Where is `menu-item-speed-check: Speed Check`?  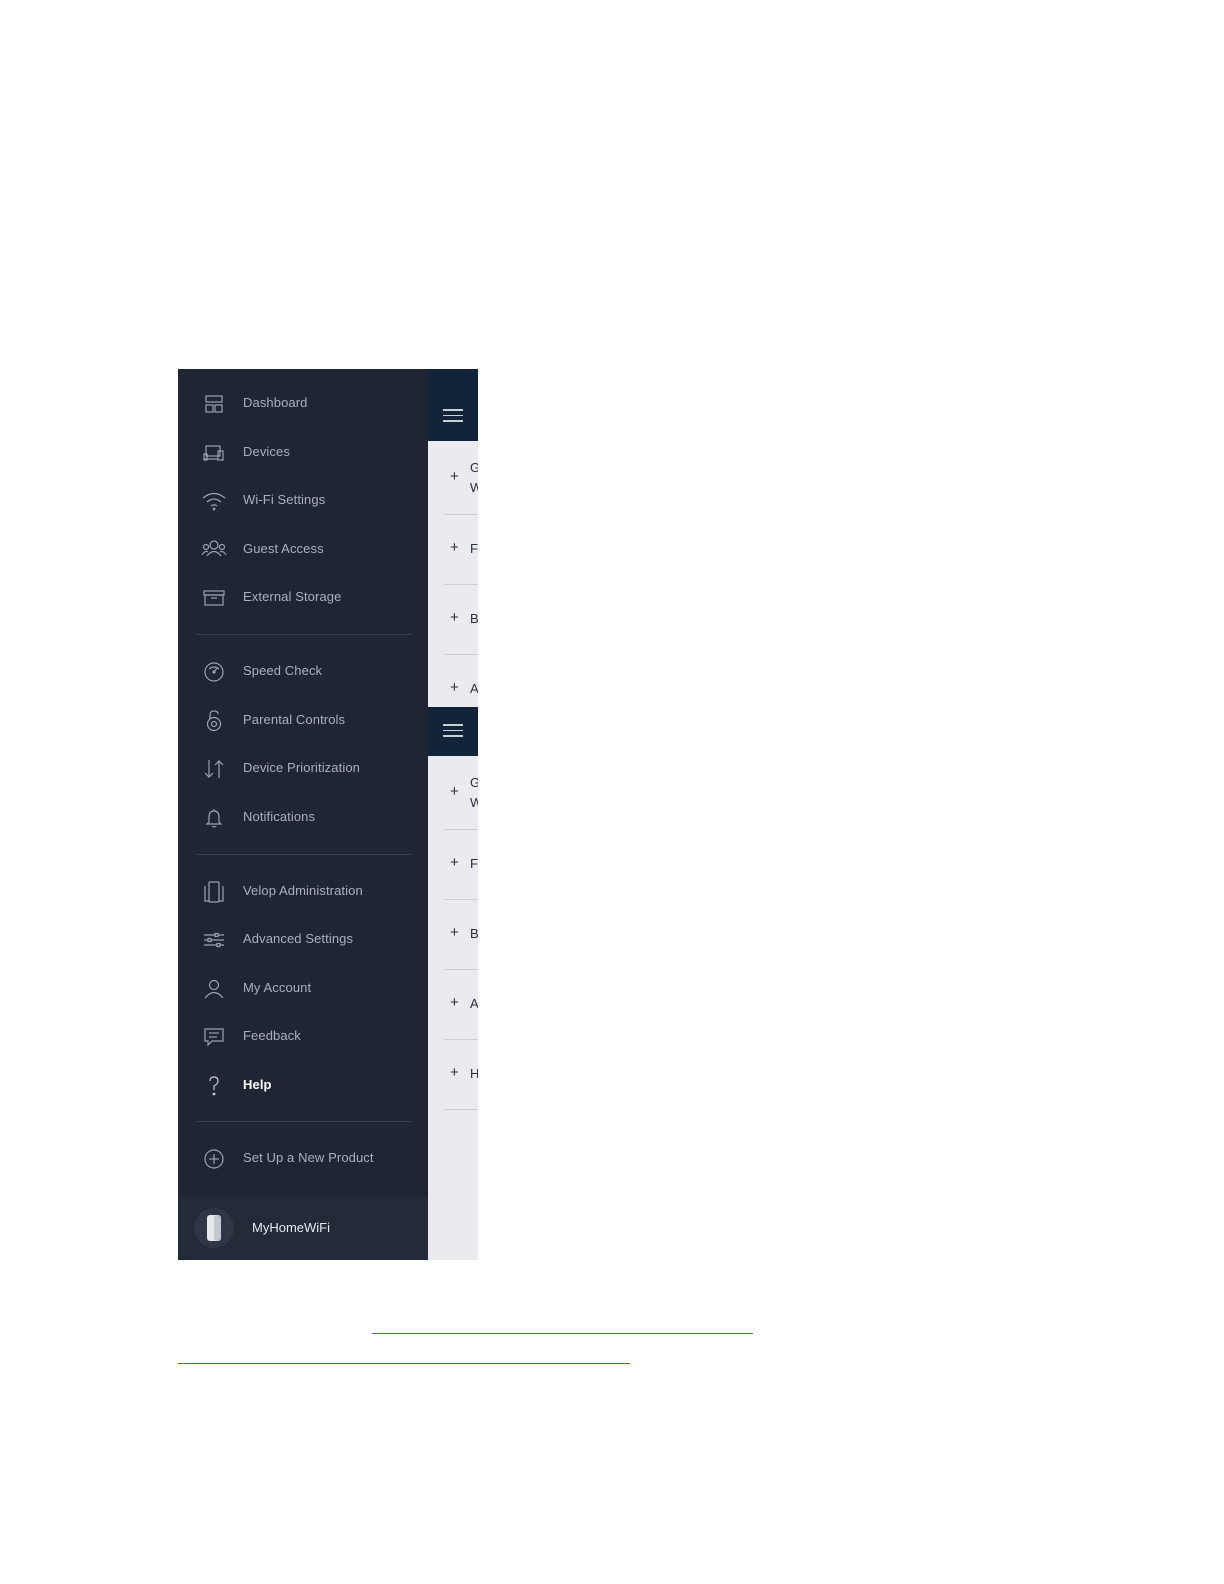 menu-item-speed-check: Speed Check is located at coordinates (303, 672).